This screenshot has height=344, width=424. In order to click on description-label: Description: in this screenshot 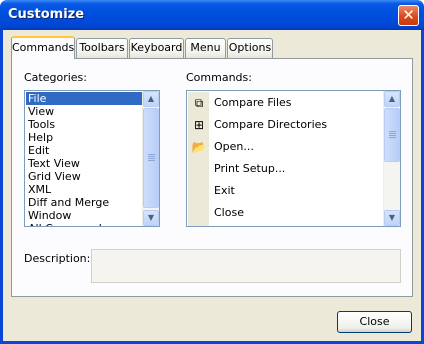, I will do `click(57, 258)`.